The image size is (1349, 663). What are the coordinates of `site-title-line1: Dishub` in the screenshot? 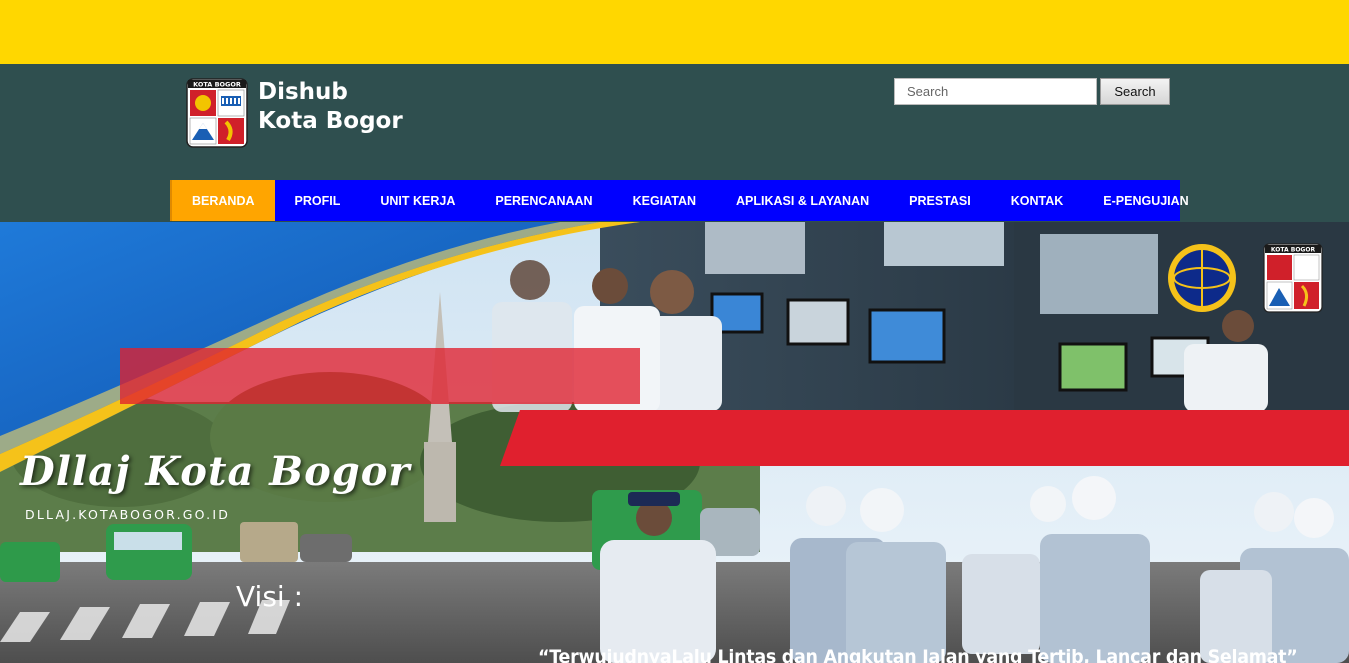 It's located at (303, 92).